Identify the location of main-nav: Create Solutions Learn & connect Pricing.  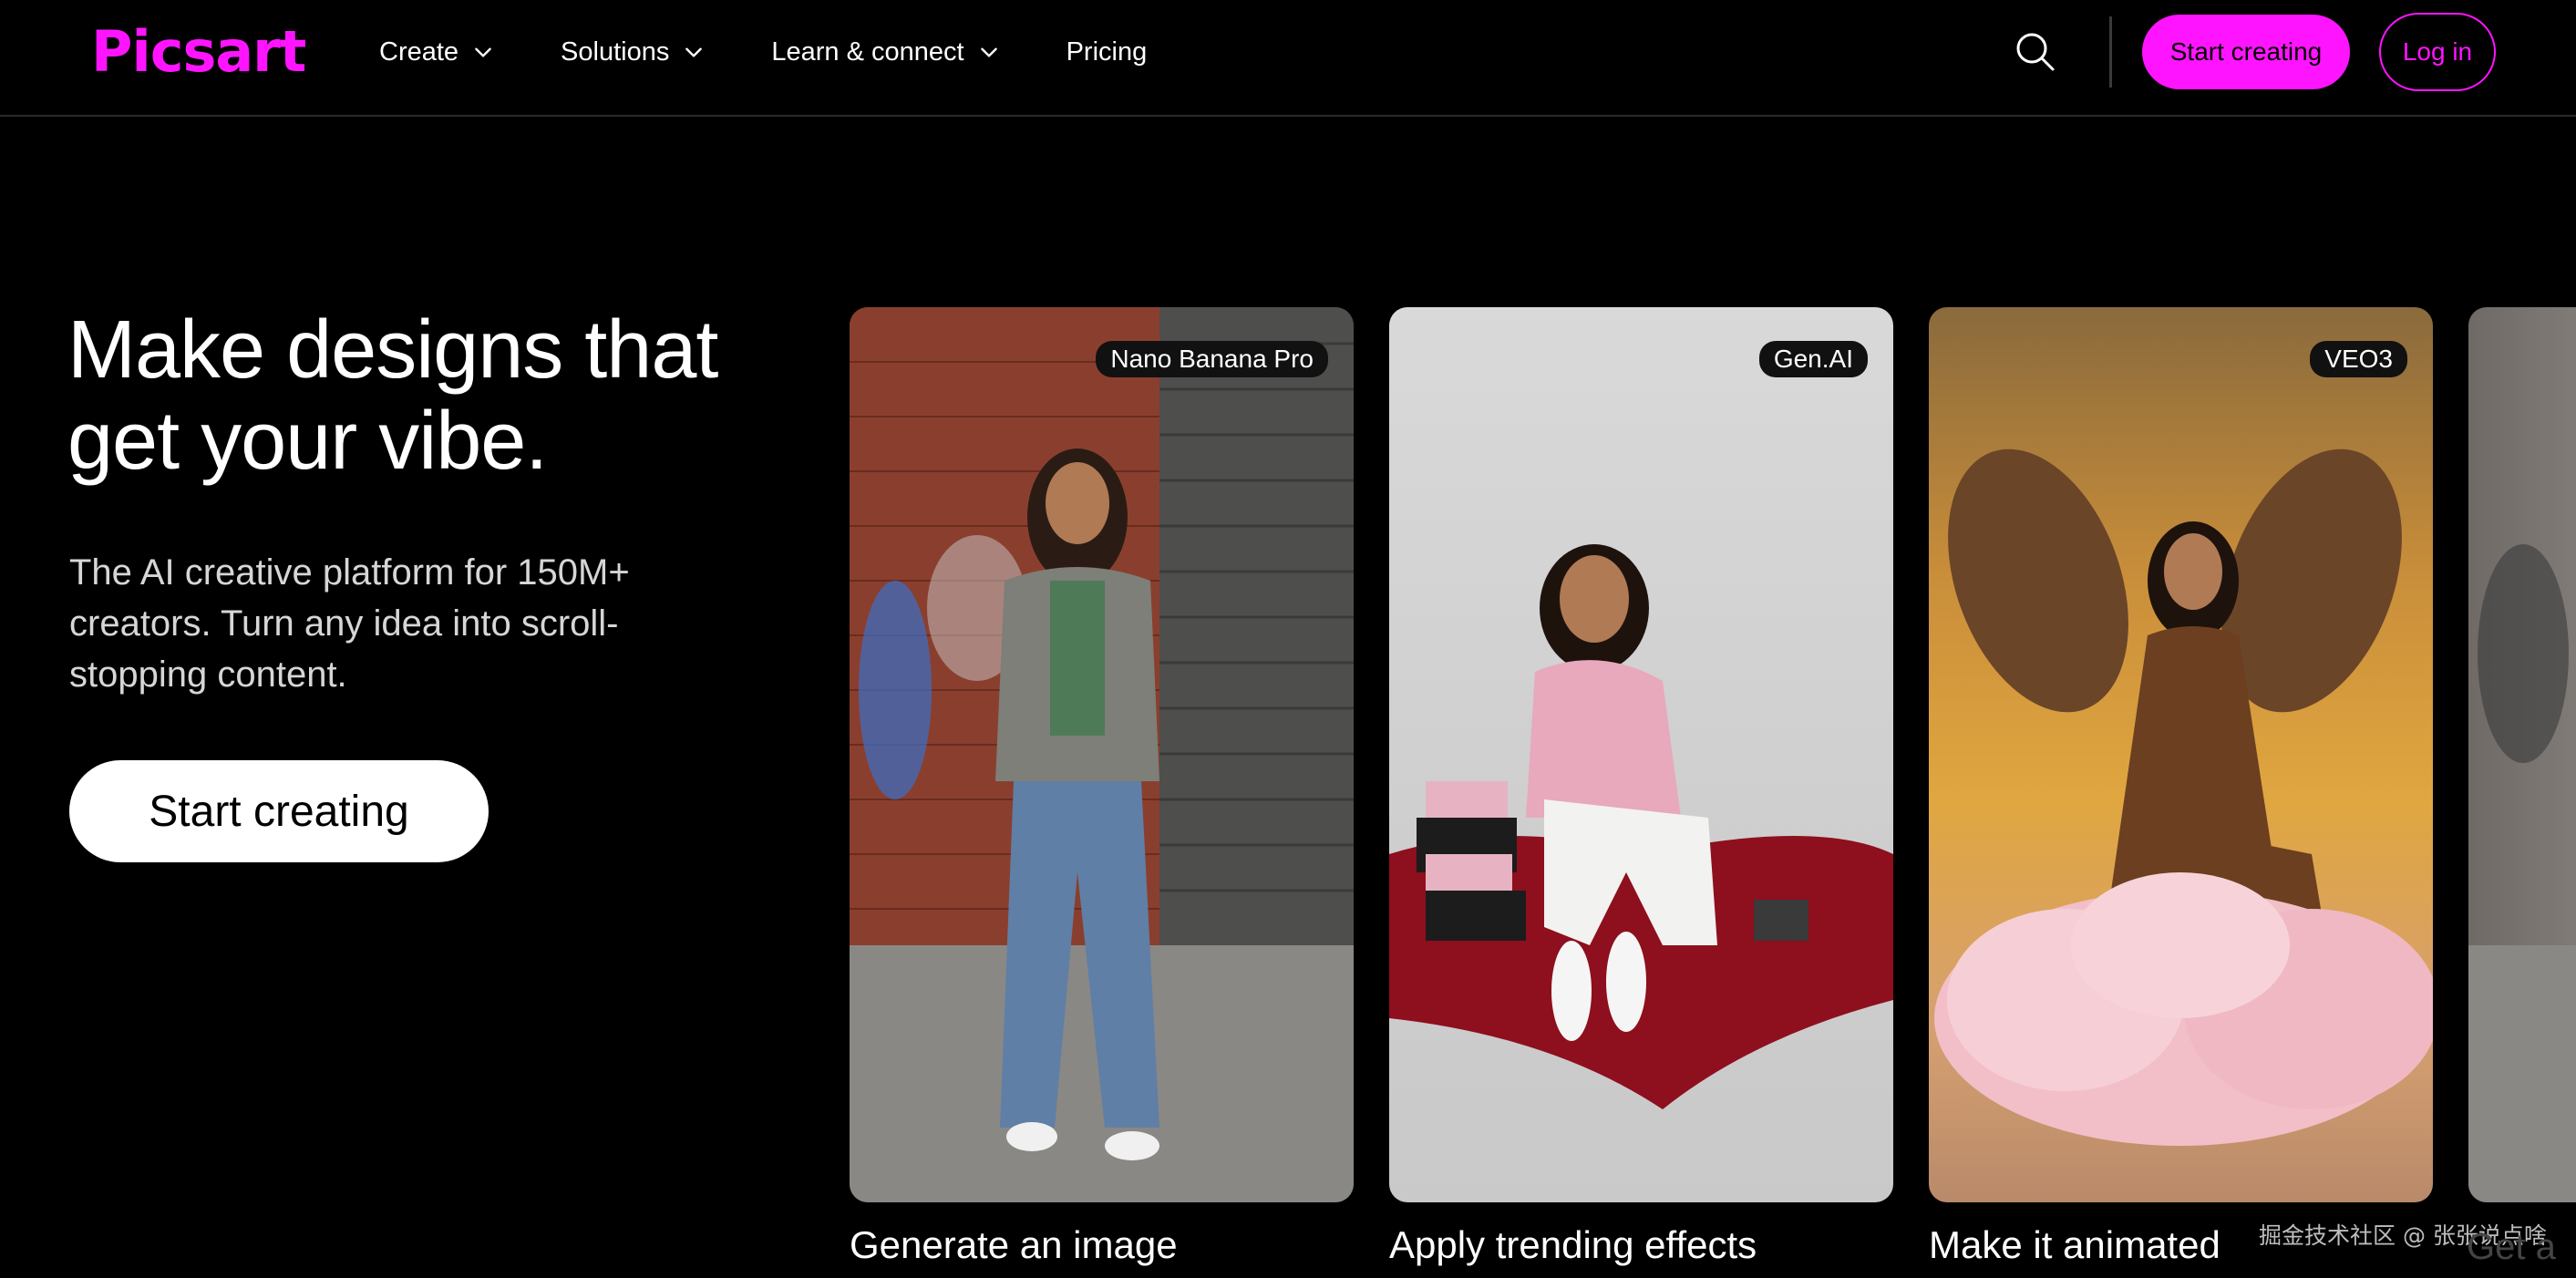
(795, 52).